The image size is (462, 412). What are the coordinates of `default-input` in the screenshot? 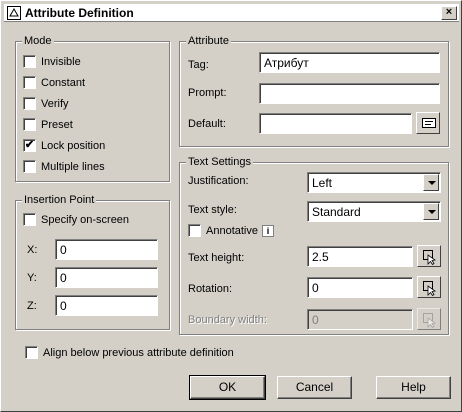 It's located at (335, 123).